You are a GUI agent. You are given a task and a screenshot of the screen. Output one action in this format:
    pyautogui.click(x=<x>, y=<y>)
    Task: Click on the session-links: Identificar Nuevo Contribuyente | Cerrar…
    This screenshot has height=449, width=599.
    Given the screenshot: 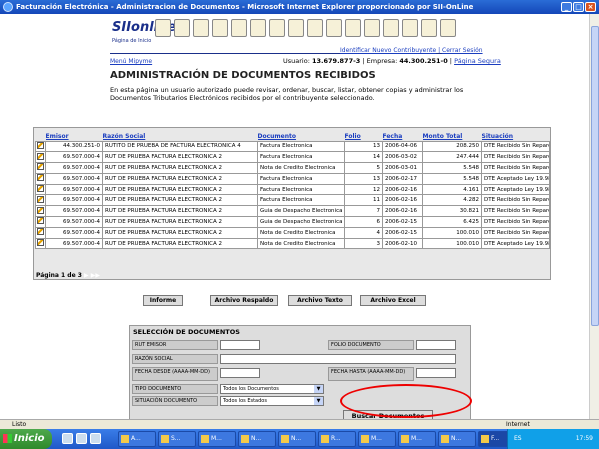 What is the action you would take?
    pyautogui.click(x=411, y=50)
    